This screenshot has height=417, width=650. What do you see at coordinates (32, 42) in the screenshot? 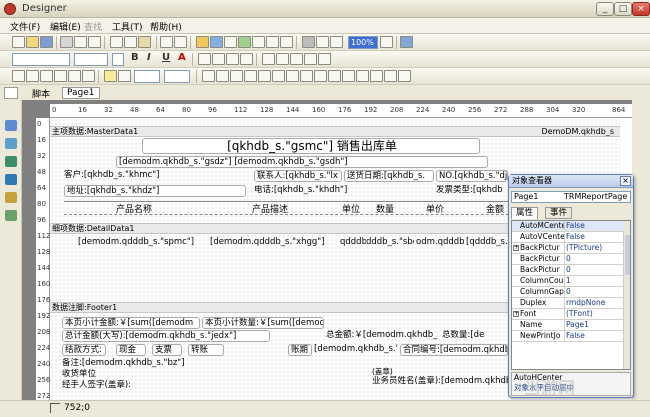
I see `open-icon` at bounding box center [32, 42].